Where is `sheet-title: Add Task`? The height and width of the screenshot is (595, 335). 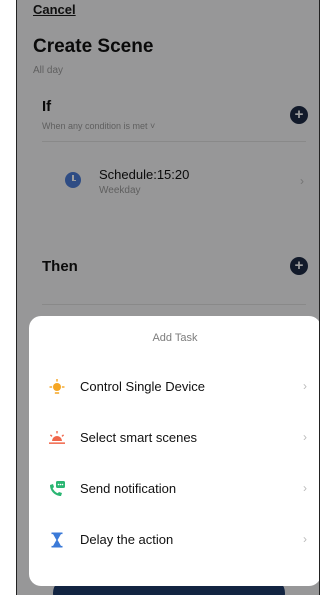 sheet-title: Add Task is located at coordinates (175, 338).